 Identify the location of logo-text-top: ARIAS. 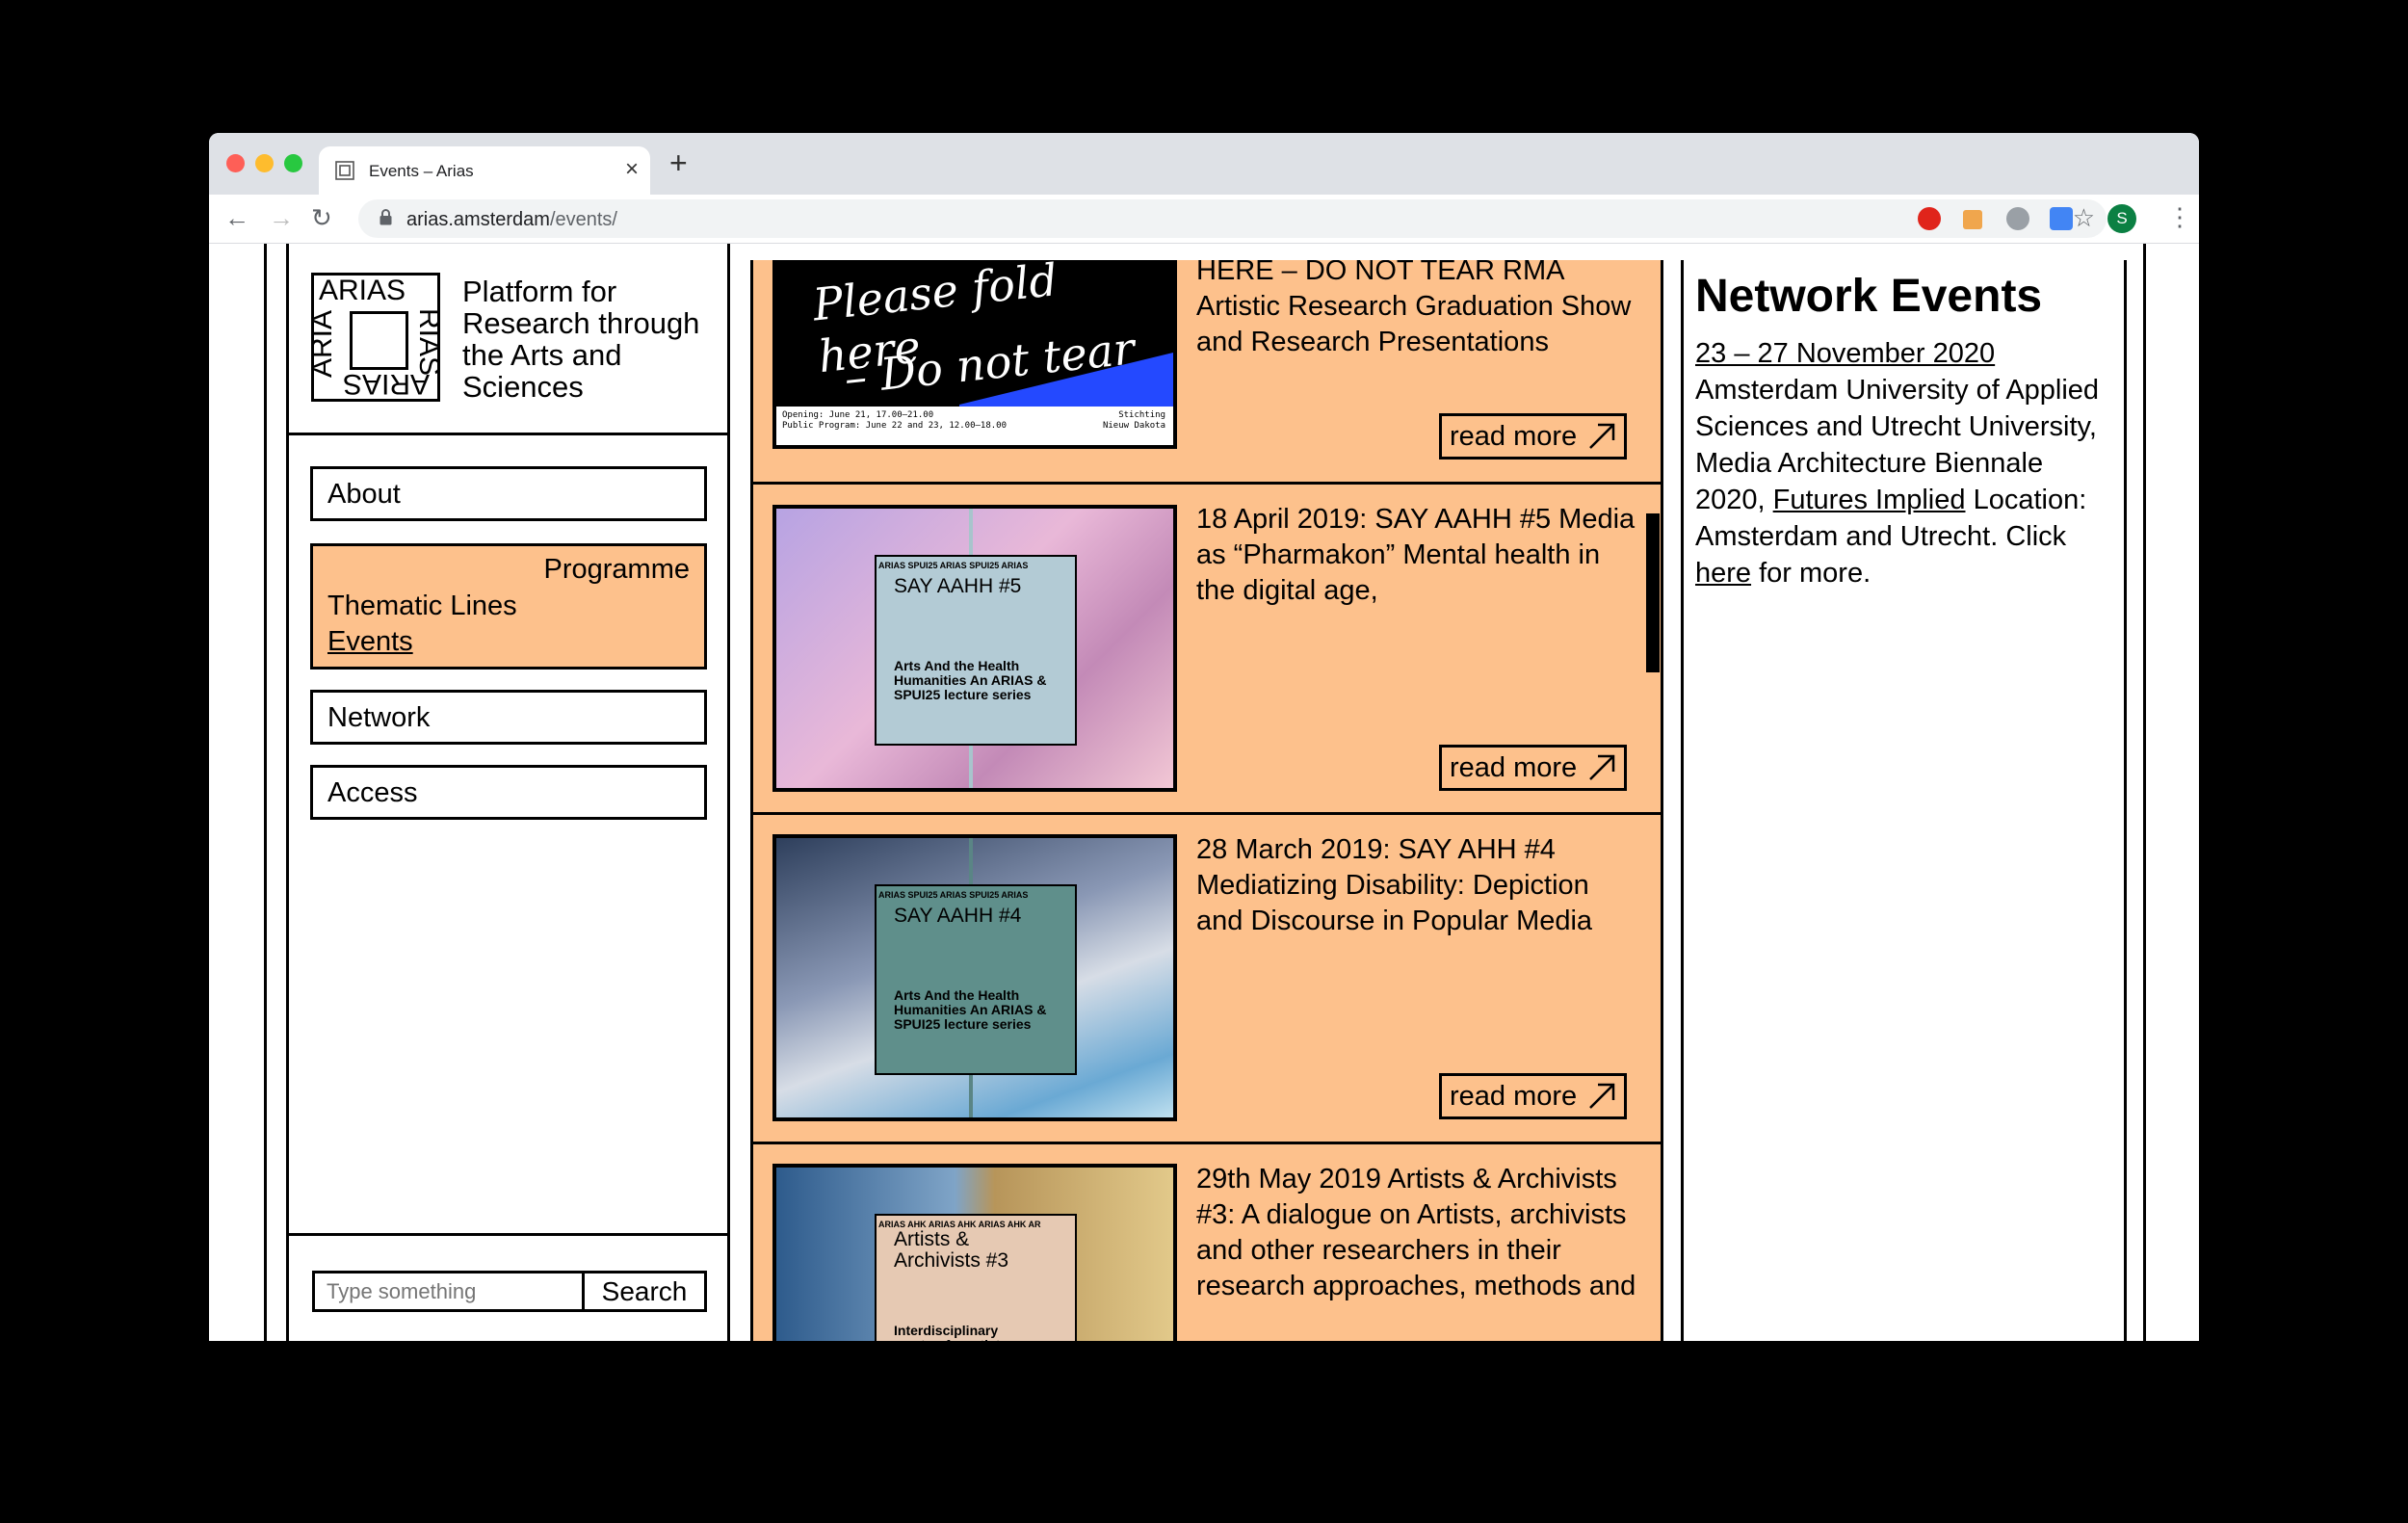
(362, 290).